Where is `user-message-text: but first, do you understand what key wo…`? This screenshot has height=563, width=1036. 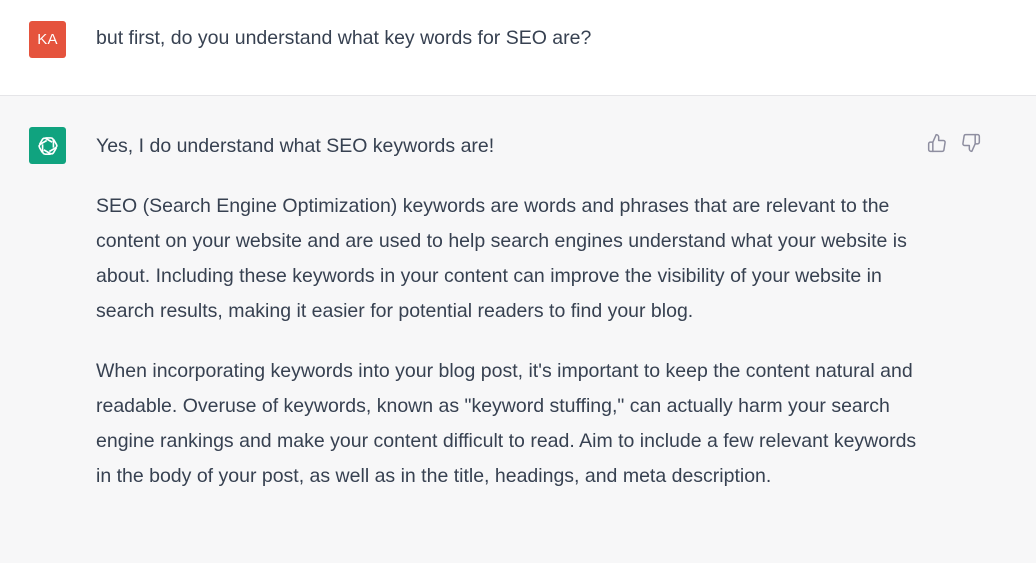 user-message-text: but first, do you understand what key wo… is located at coordinates (344, 38).